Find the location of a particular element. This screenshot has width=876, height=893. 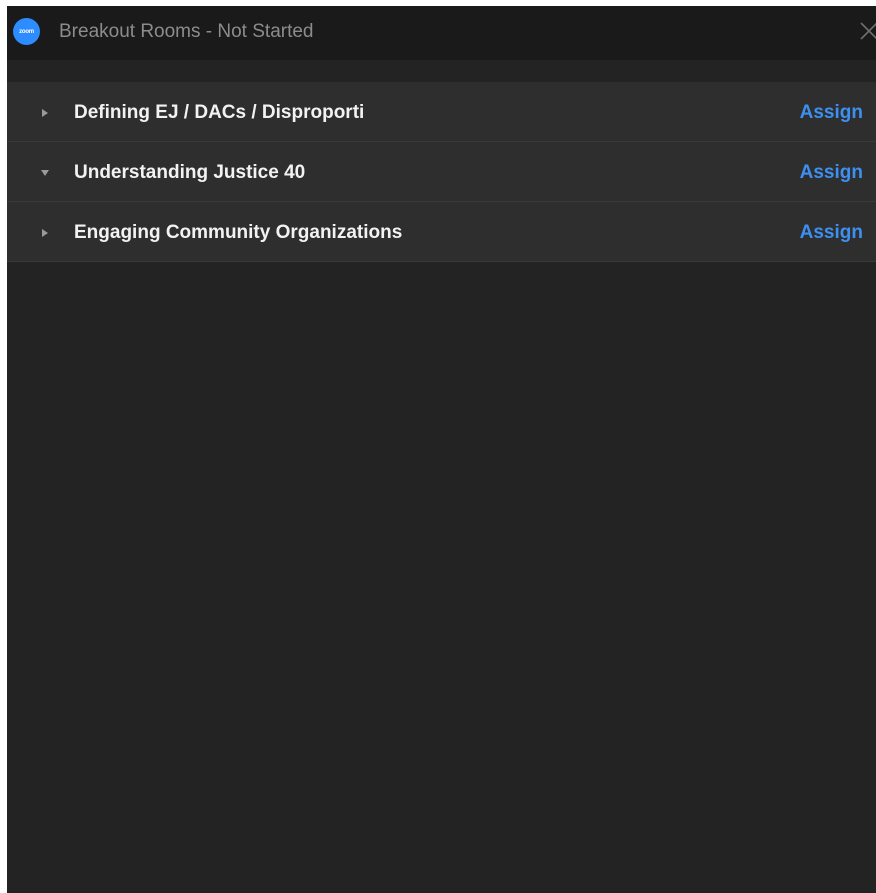

room-name: Defining EJ / DACs / Disproporti is located at coordinates (219, 112).